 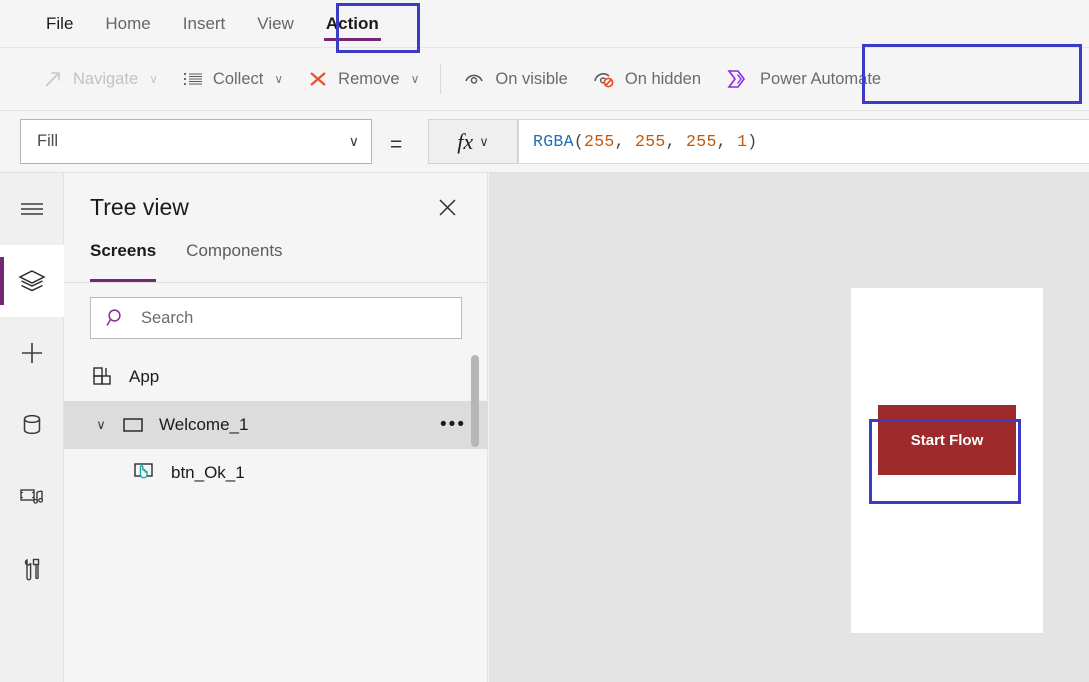 I want to click on rail-item-media, so click(x=32, y=497).